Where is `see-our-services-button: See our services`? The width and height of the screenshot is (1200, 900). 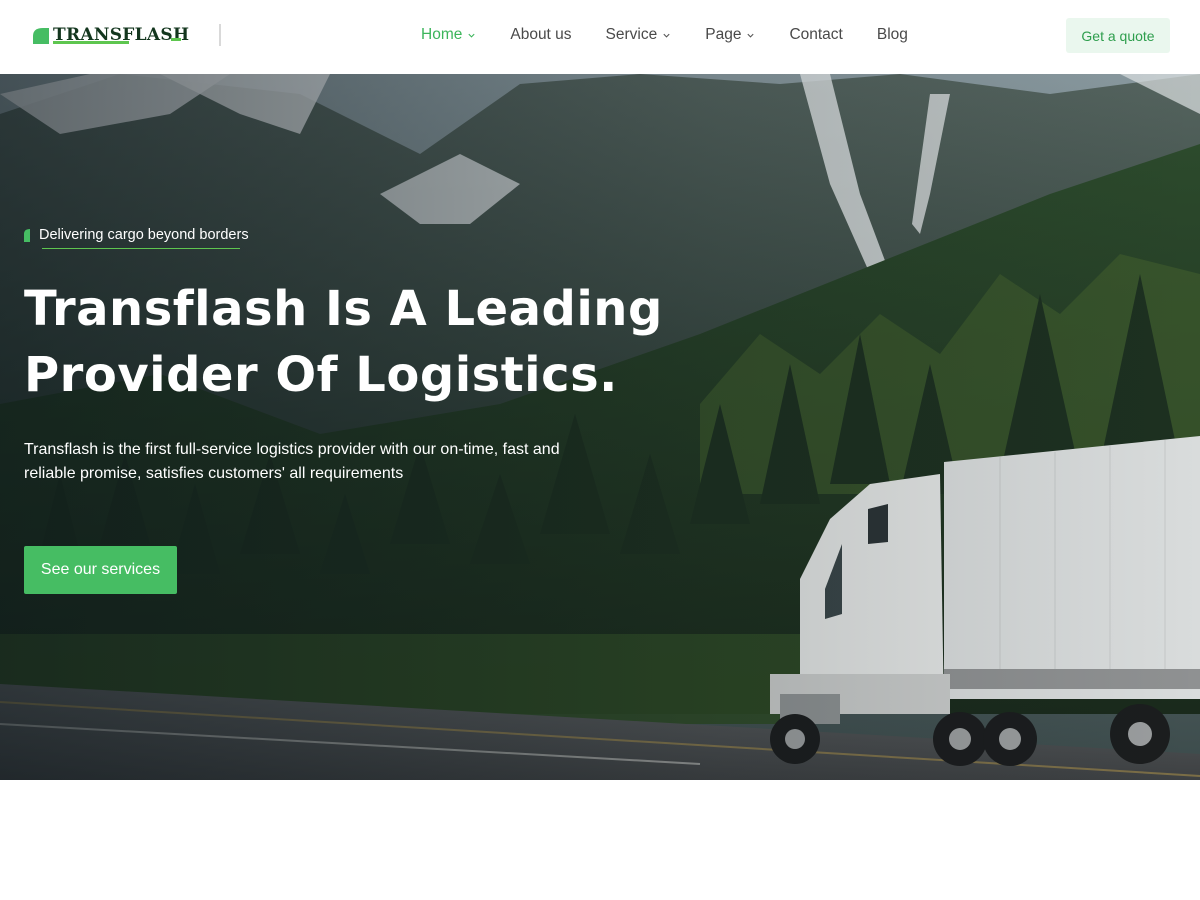
see-our-services-button: See our services is located at coordinates (100, 570).